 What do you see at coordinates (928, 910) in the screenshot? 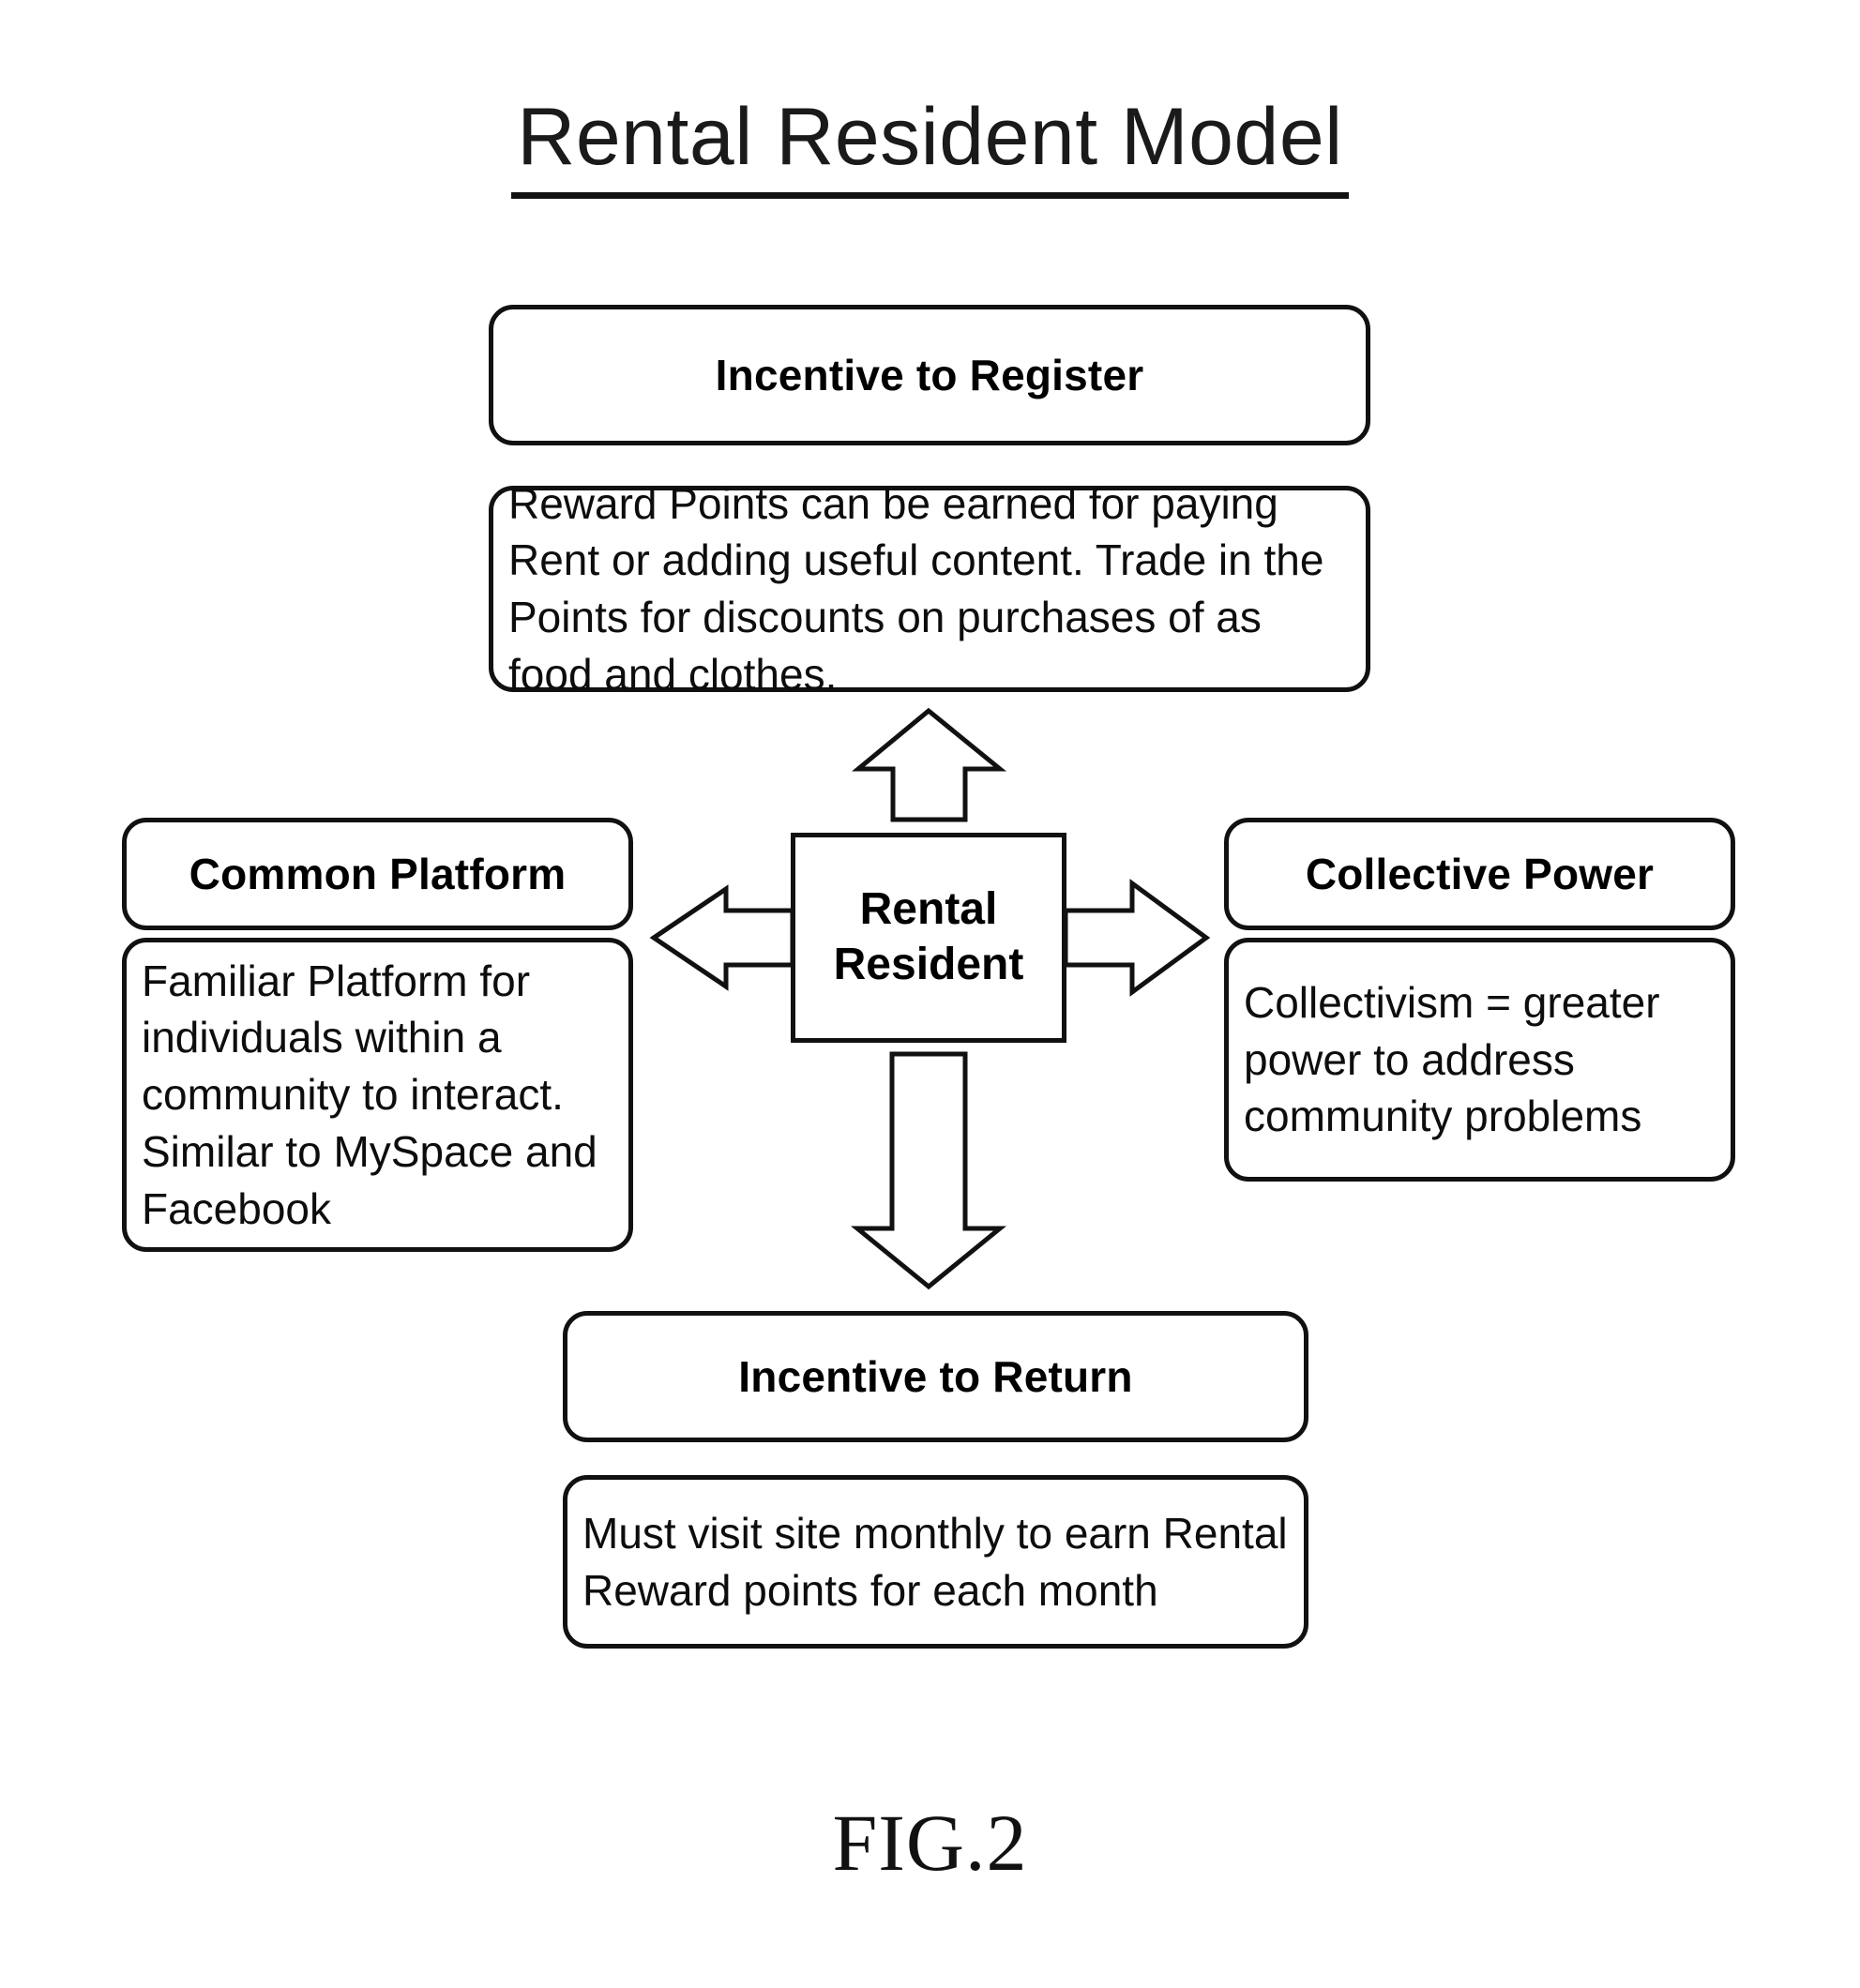
I see `hub-label-line-1: Rental` at bounding box center [928, 910].